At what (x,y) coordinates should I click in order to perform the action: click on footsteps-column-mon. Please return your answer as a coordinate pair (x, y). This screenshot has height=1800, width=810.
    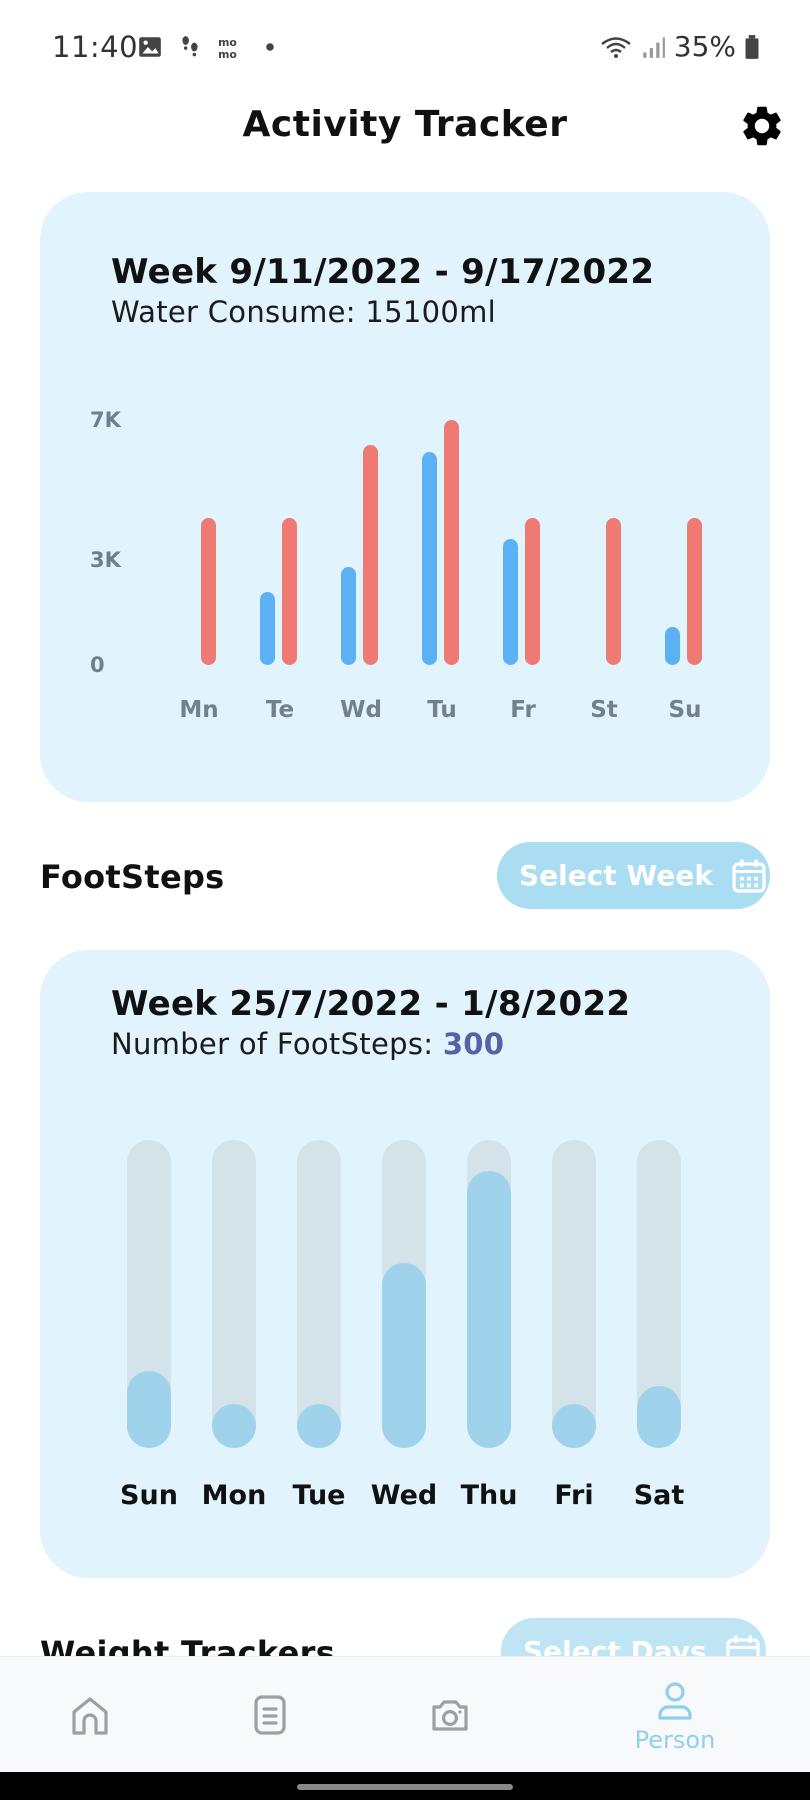
    Looking at the image, I should click on (234, 1294).